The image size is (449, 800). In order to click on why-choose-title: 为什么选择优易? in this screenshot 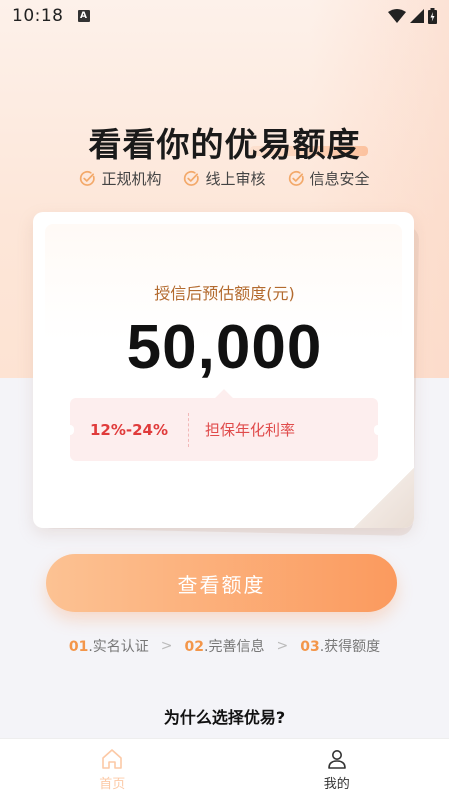, I will do `click(224, 717)`.